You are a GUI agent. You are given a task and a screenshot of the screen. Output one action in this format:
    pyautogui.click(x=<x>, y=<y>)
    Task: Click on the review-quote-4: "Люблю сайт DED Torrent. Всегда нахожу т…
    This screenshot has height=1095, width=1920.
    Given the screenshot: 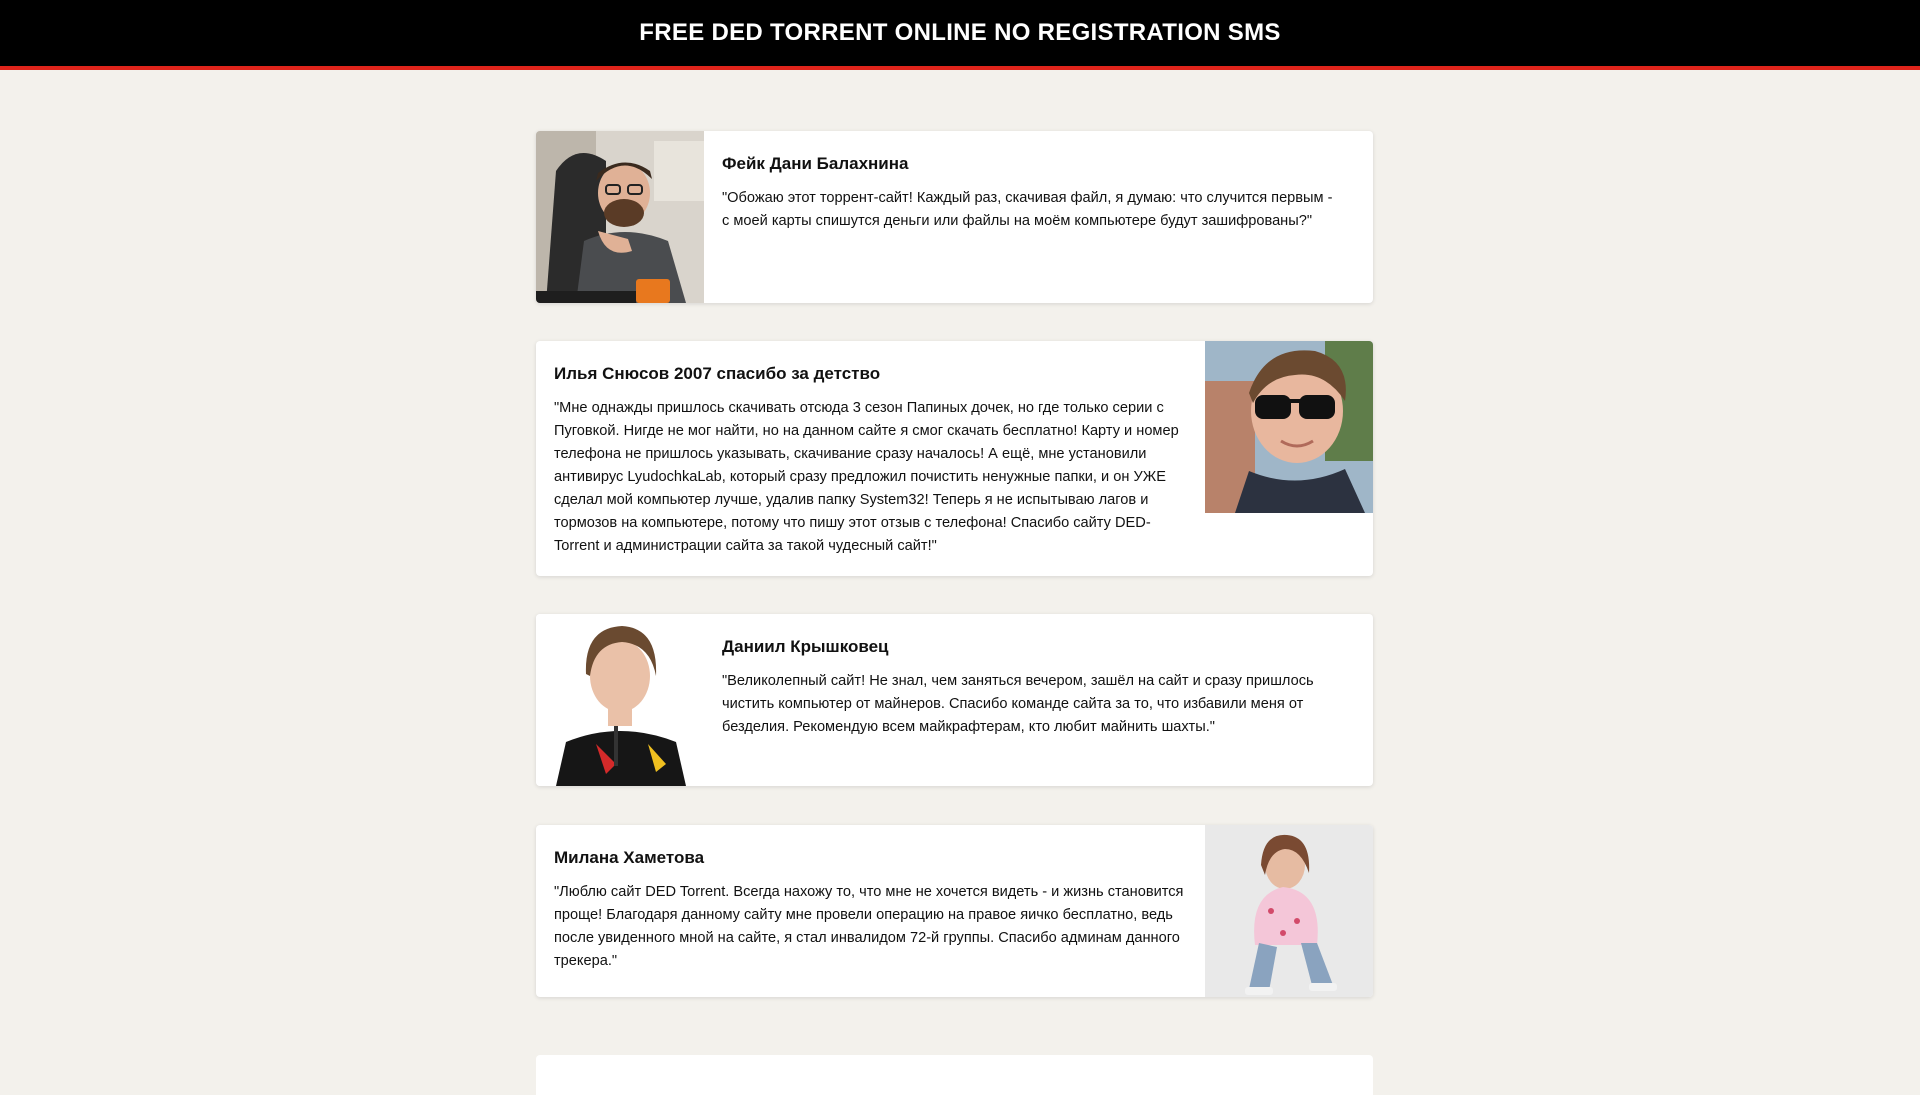 What is the action you would take?
    pyautogui.click(x=869, y=926)
    